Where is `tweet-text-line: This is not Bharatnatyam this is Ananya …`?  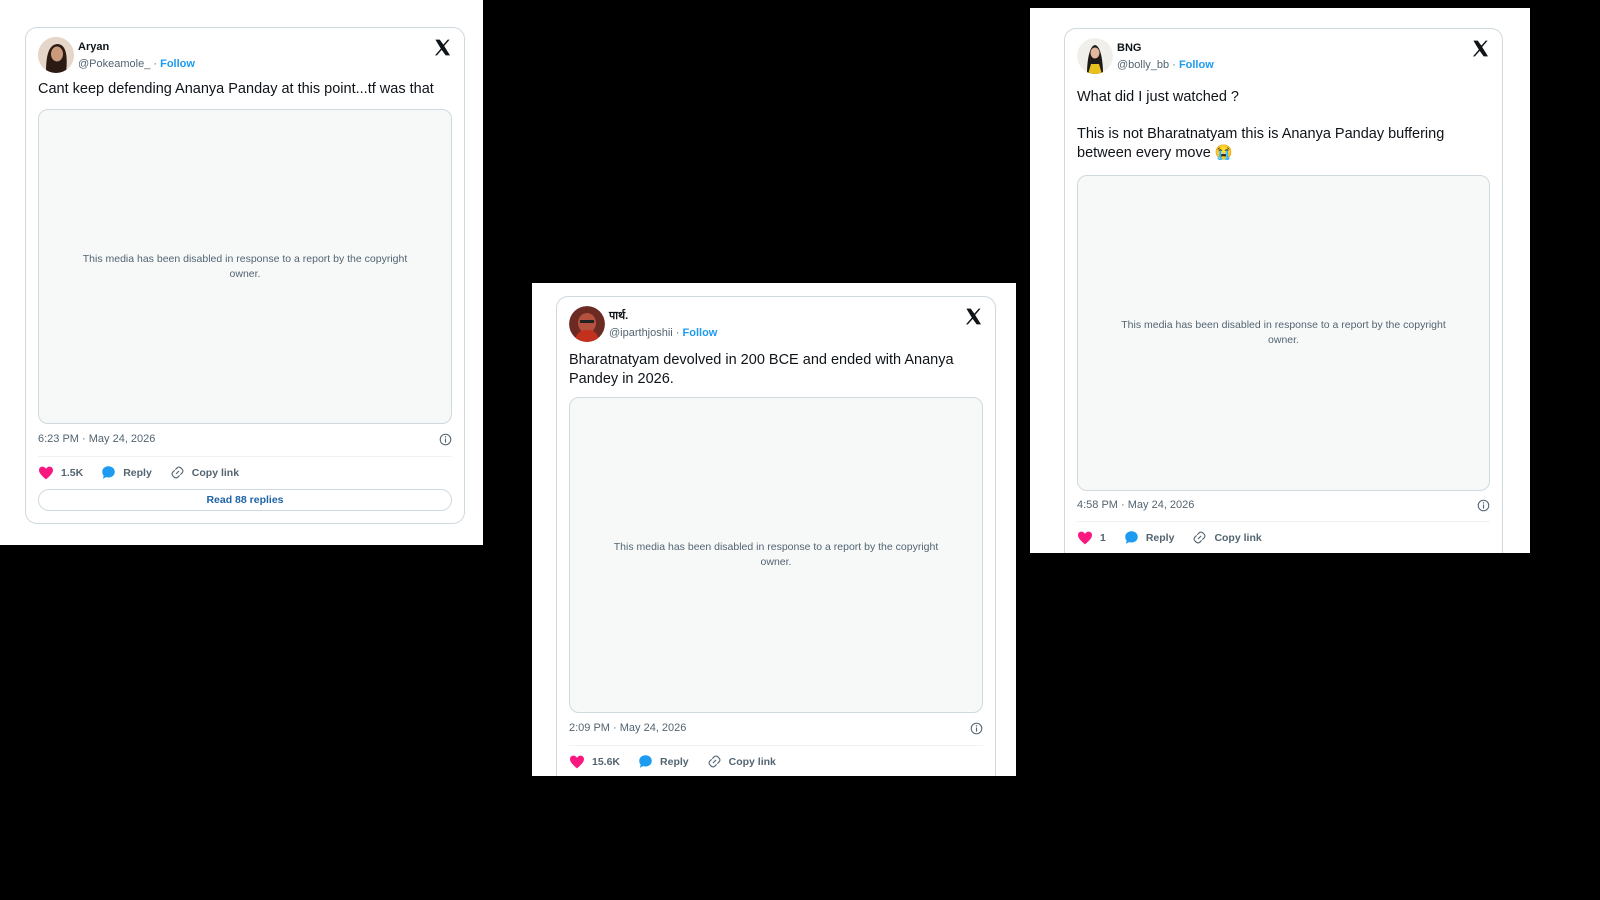 tweet-text-line: This is not Bharatnatyam this is Ananya … is located at coordinates (1261, 143).